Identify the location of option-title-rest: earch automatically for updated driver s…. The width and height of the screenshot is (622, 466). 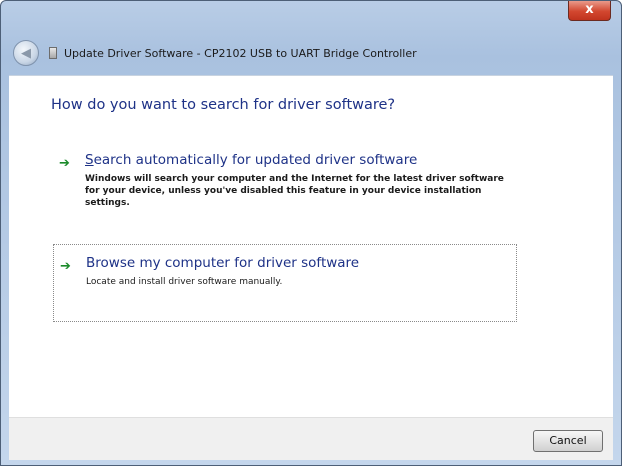
(255, 160).